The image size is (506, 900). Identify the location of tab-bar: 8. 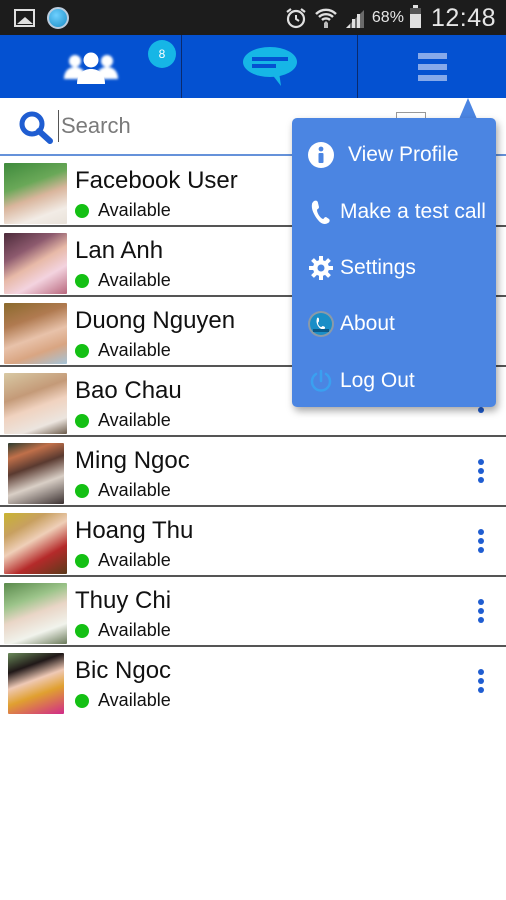
(253, 66).